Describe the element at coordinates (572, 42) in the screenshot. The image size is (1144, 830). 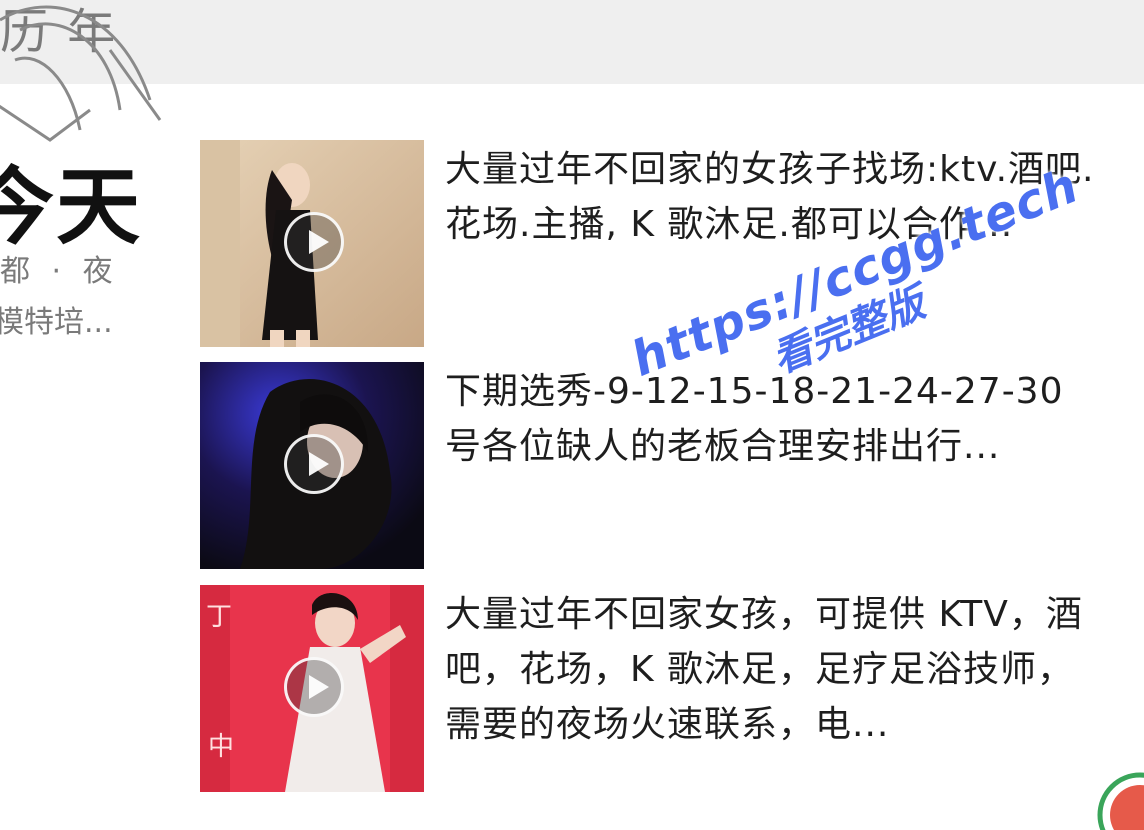
I see `top-bar: 历 年` at that location.